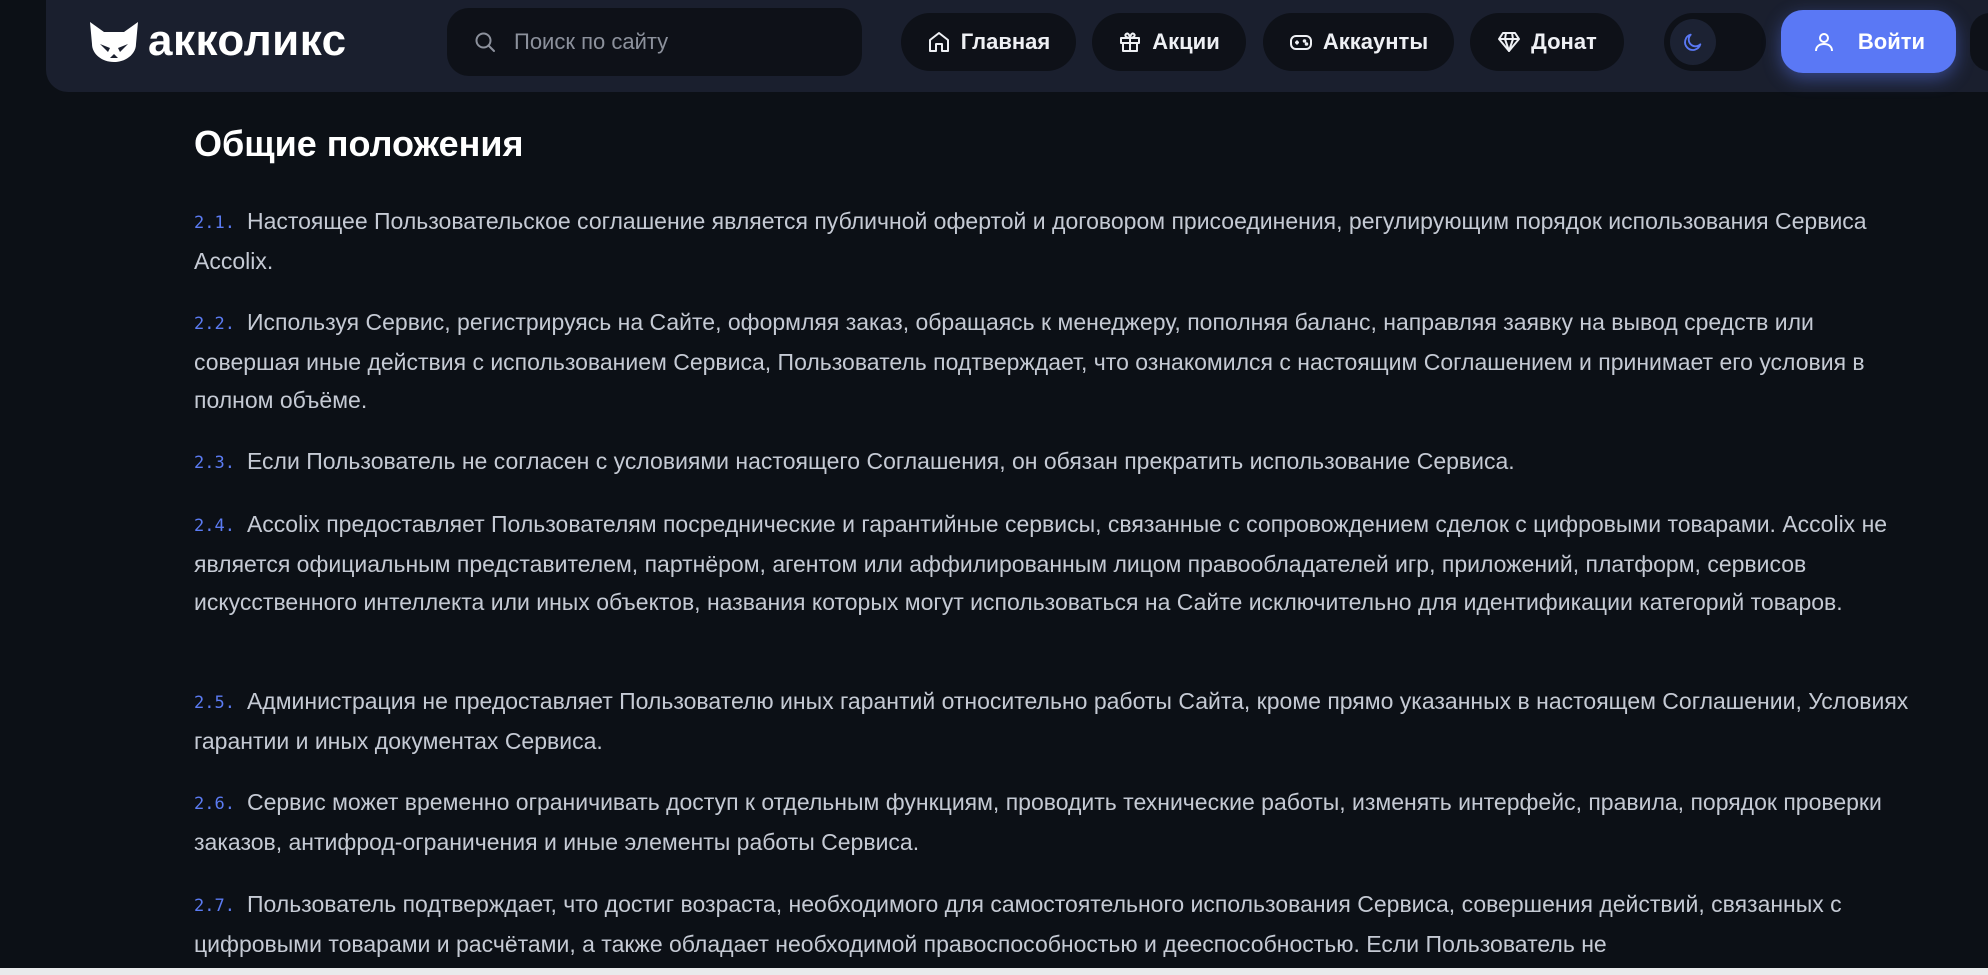  I want to click on clause-number: 2.1., so click(214, 223).